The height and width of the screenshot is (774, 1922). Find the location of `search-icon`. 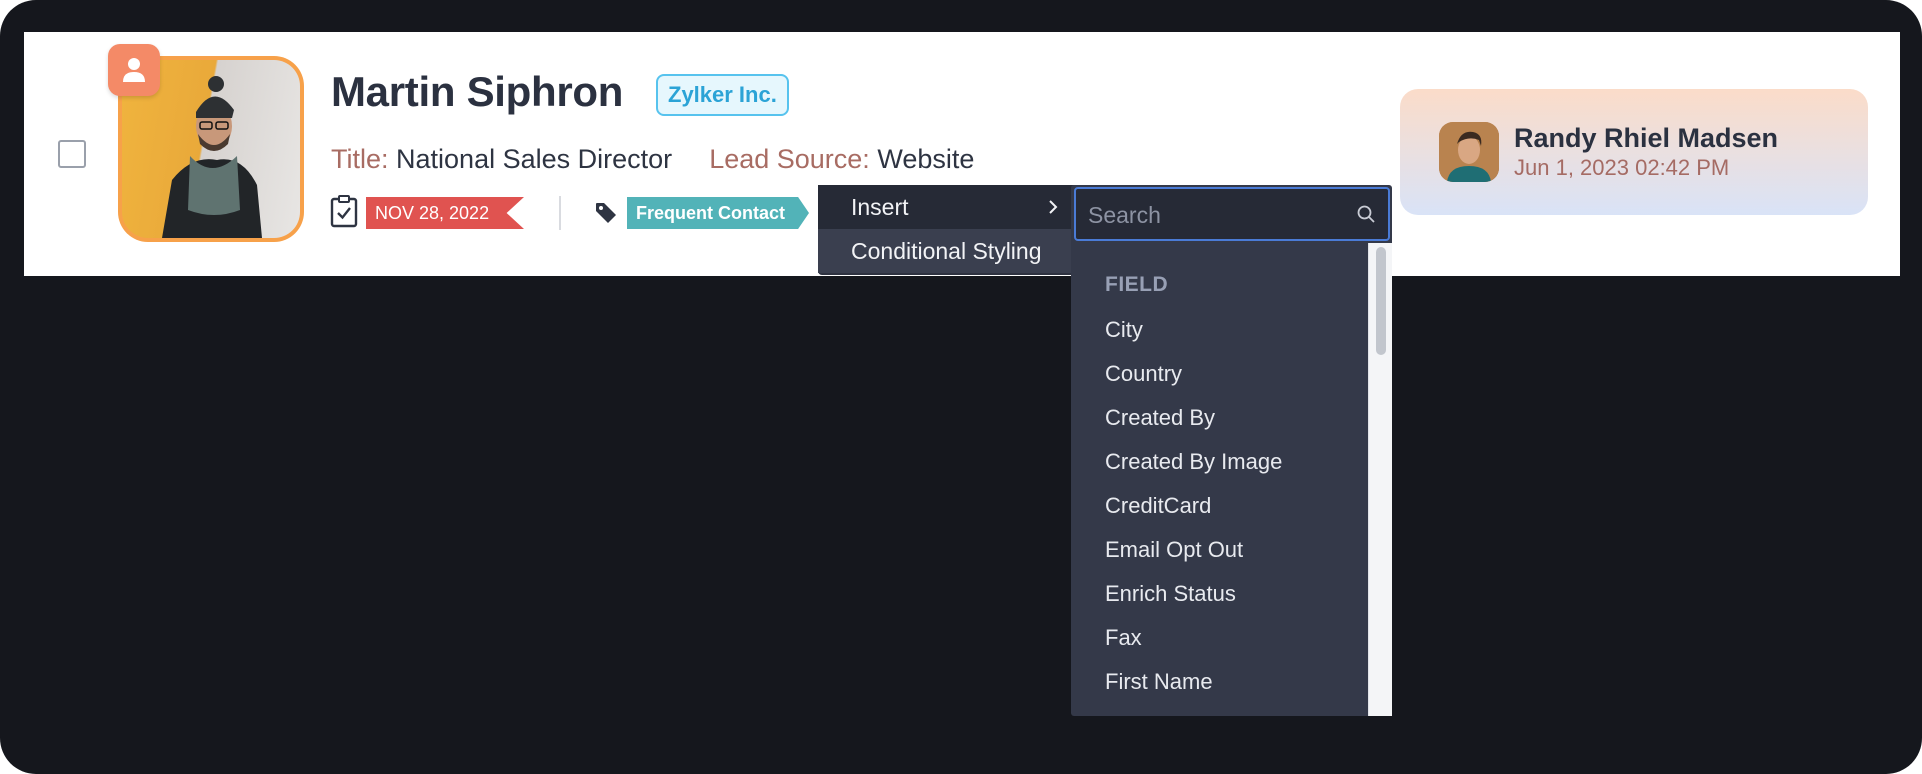

search-icon is located at coordinates (1366, 216).